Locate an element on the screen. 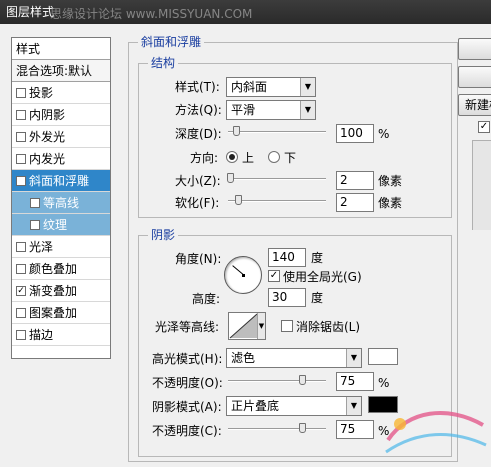 Image resolution: width=491 pixels, height=467 pixels. direction-up-radio is located at coordinates (232, 157).